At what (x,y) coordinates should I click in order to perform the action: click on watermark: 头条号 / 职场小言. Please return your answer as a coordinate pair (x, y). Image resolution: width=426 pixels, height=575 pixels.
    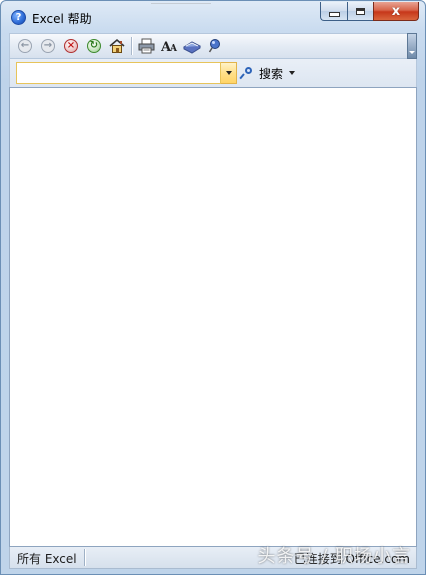
    Looking at the image, I should click on (334, 556).